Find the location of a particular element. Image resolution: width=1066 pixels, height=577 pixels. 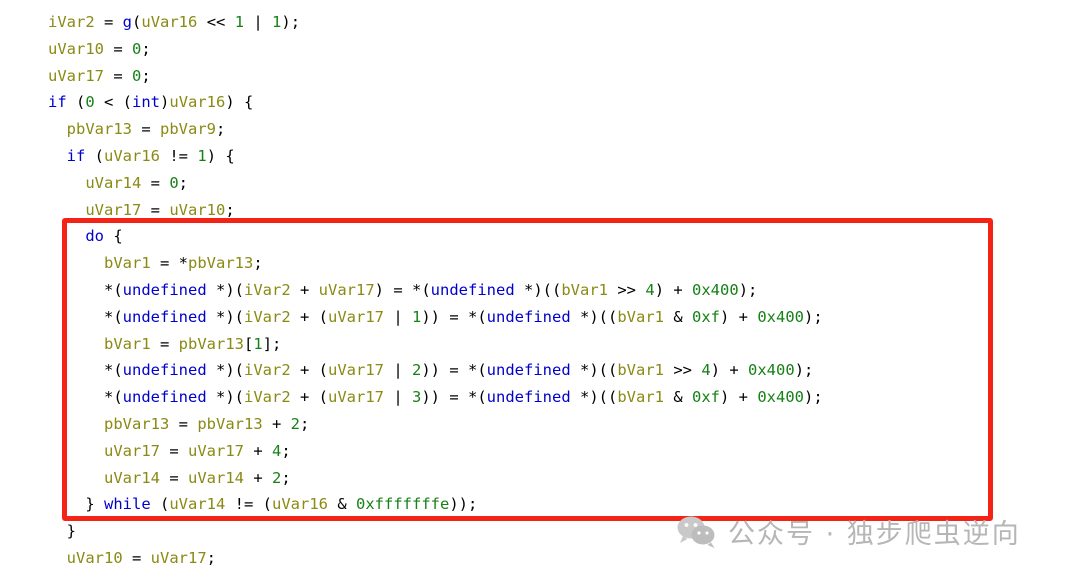

code-line: bVar1 = *pbVar13; is located at coordinates (533, 263).